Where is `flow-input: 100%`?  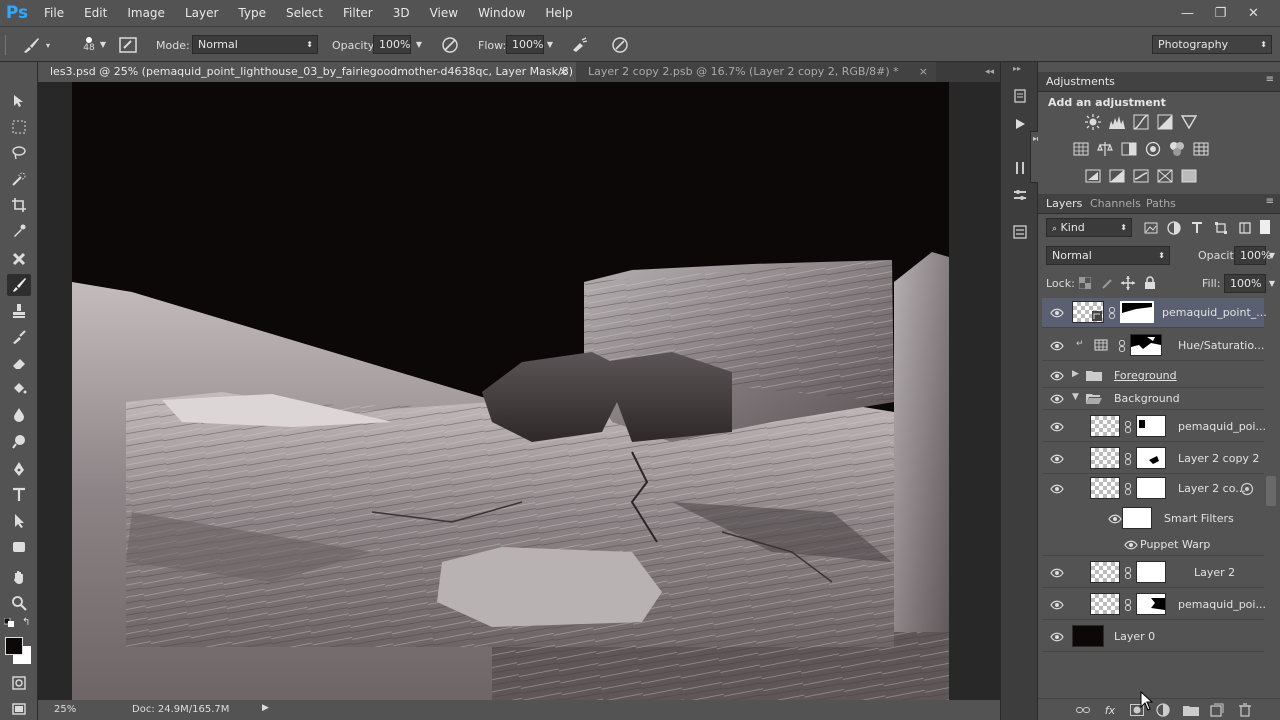 flow-input: 100% is located at coordinates (525, 44).